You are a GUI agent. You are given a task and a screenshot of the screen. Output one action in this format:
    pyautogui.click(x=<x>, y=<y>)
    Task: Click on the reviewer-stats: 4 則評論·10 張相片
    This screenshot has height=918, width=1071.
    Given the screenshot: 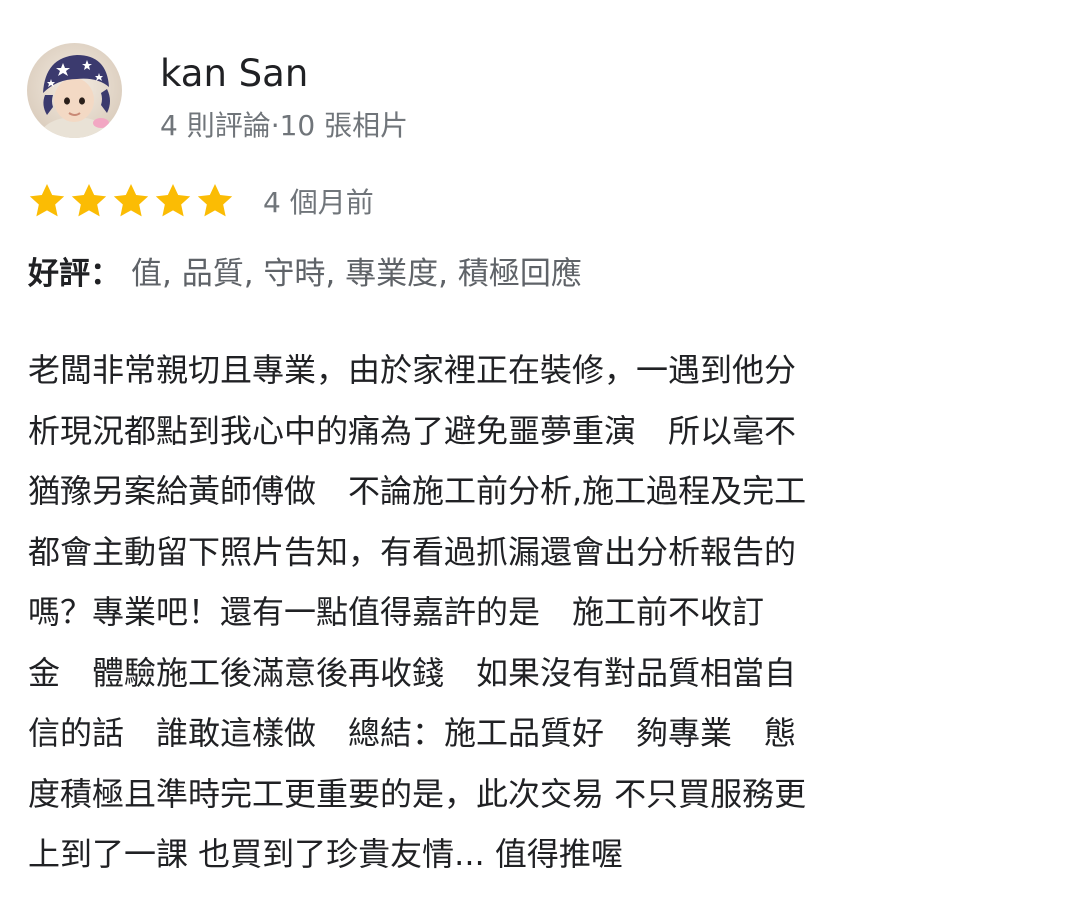 What is the action you would take?
    pyautogui.click(x=284, y=126)
    